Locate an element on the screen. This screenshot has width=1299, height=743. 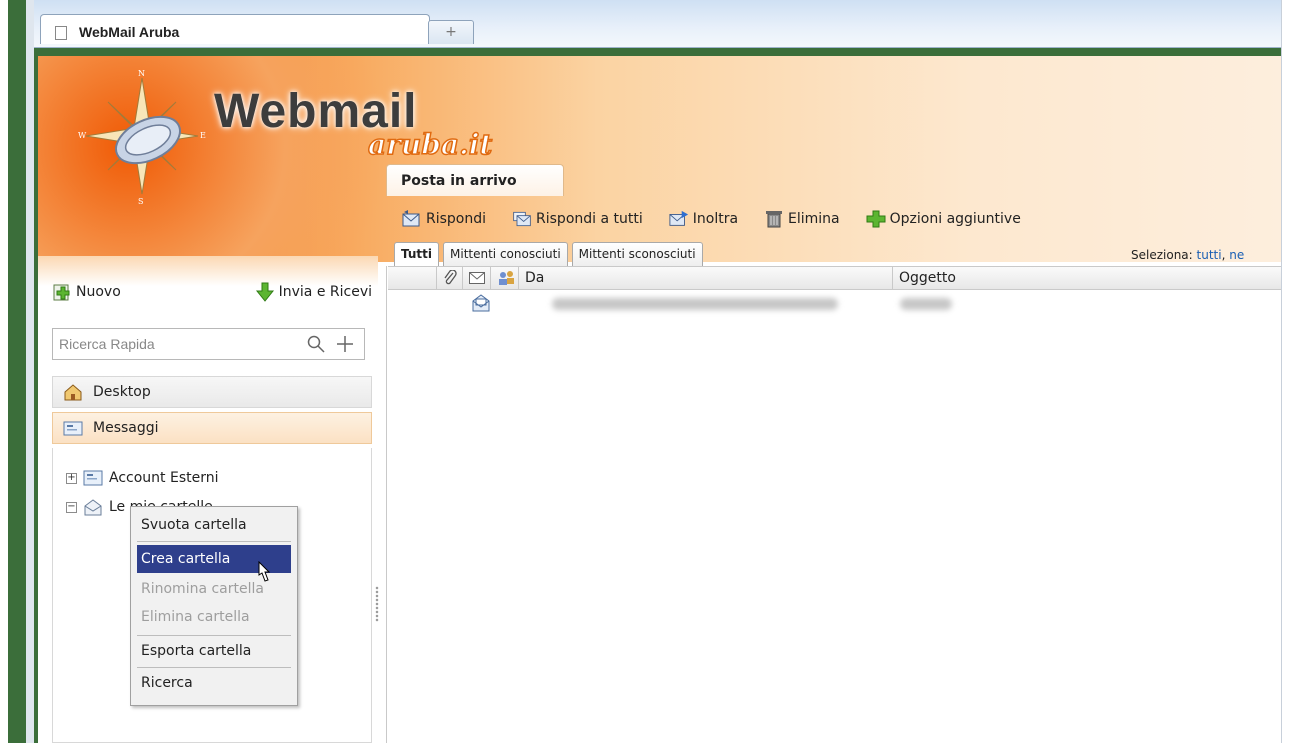
new-button: Nuovo is located at coordinates (86, 292).